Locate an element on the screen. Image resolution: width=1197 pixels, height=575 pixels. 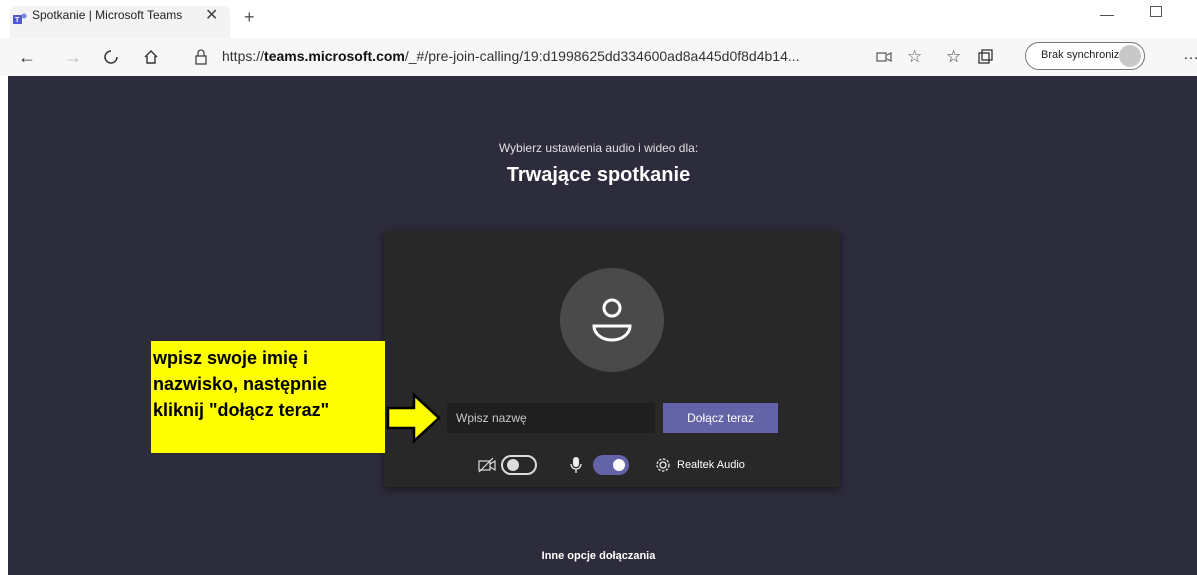
tab-title: Spotkanie | Microsoft Teams is located at coordinates (107, 15).